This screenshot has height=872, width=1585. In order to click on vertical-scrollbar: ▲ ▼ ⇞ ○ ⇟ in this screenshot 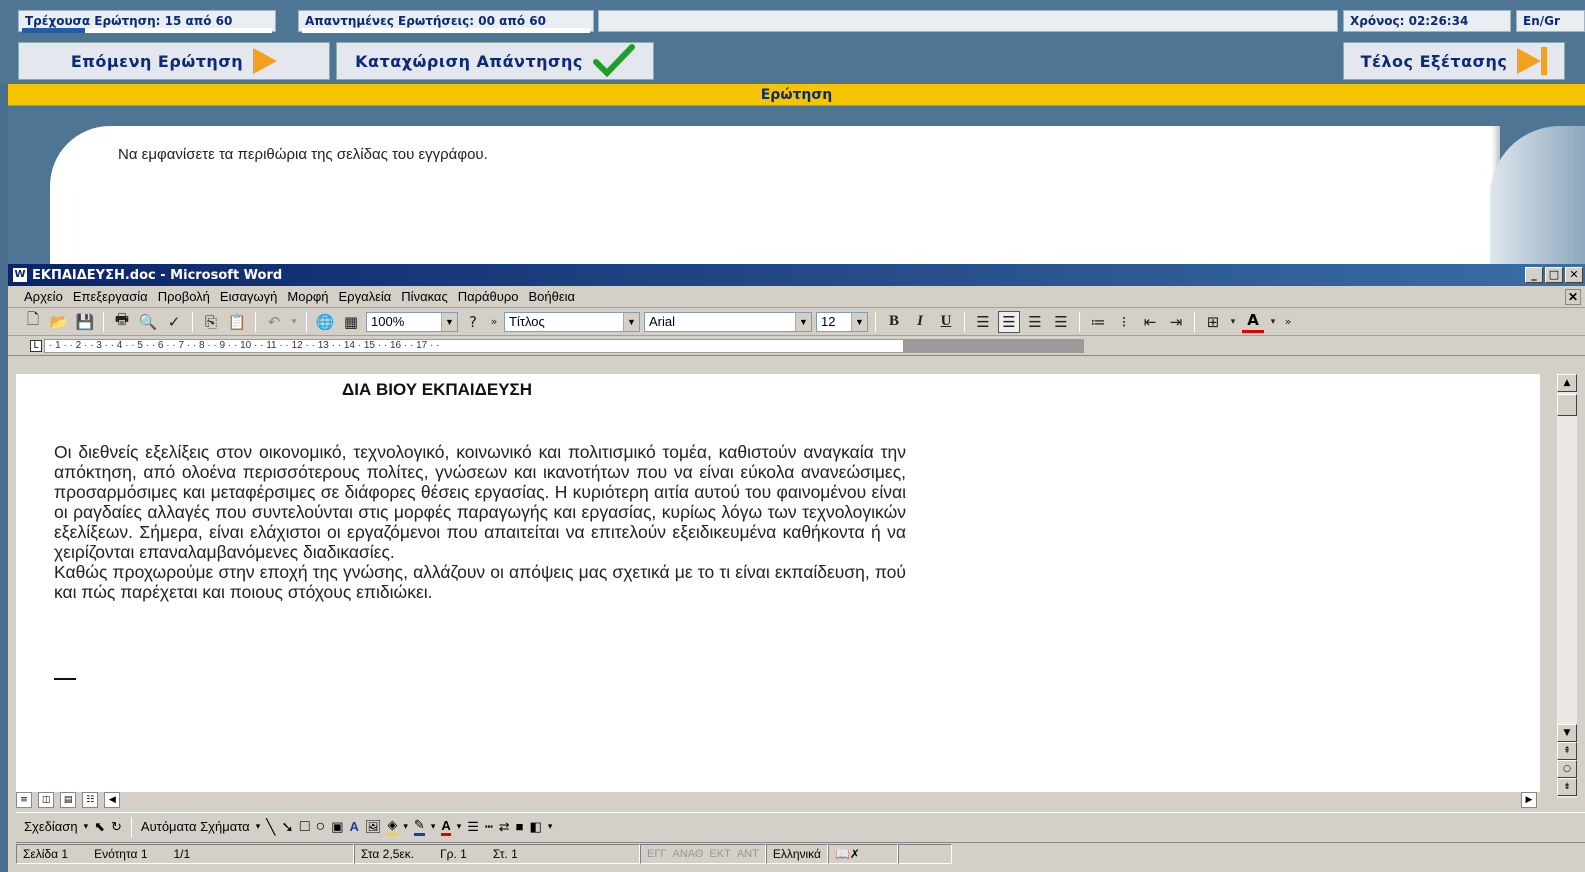, I will do `click(1567, 586)`.